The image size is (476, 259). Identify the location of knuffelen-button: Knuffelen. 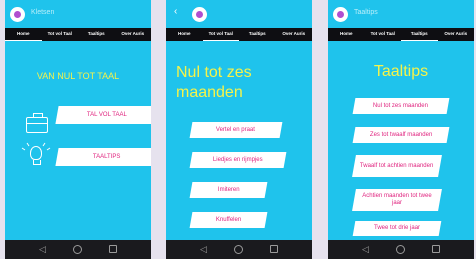
(228, 220).